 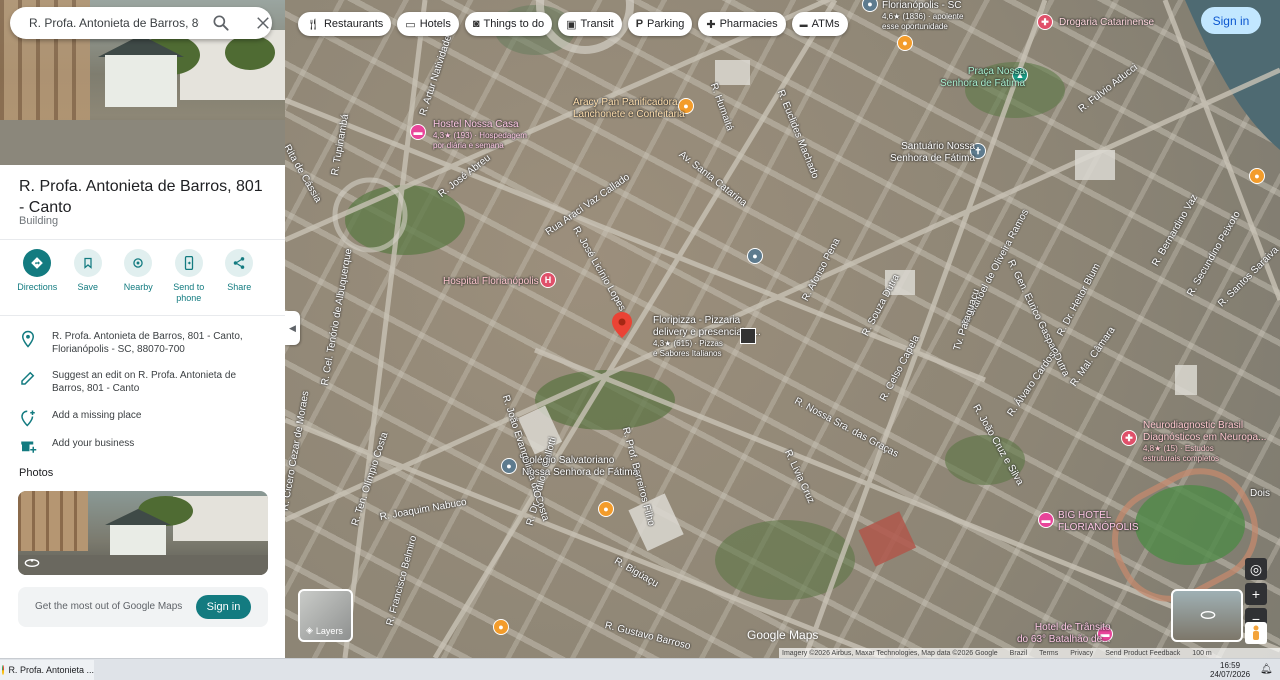 What do you see at coordinates (1048, 653) in the screenshot?
I see `terms-link: Terms` at bounding box center [1048, 653].